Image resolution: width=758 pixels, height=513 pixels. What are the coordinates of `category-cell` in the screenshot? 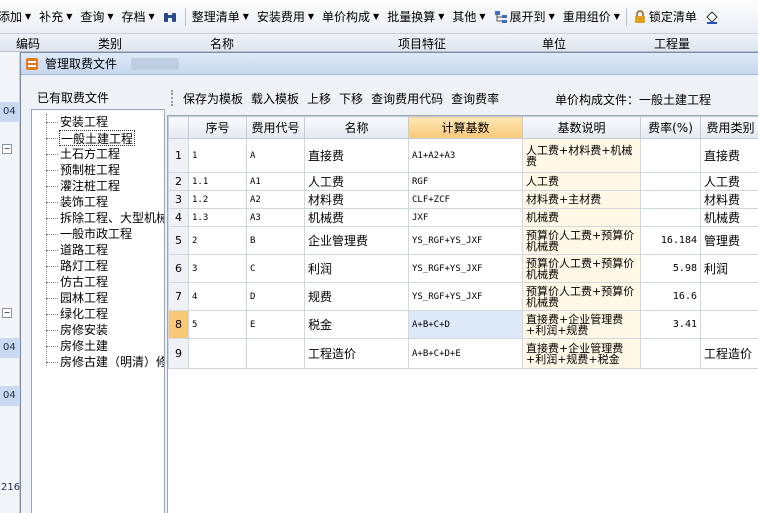 It's located at (729, 324).